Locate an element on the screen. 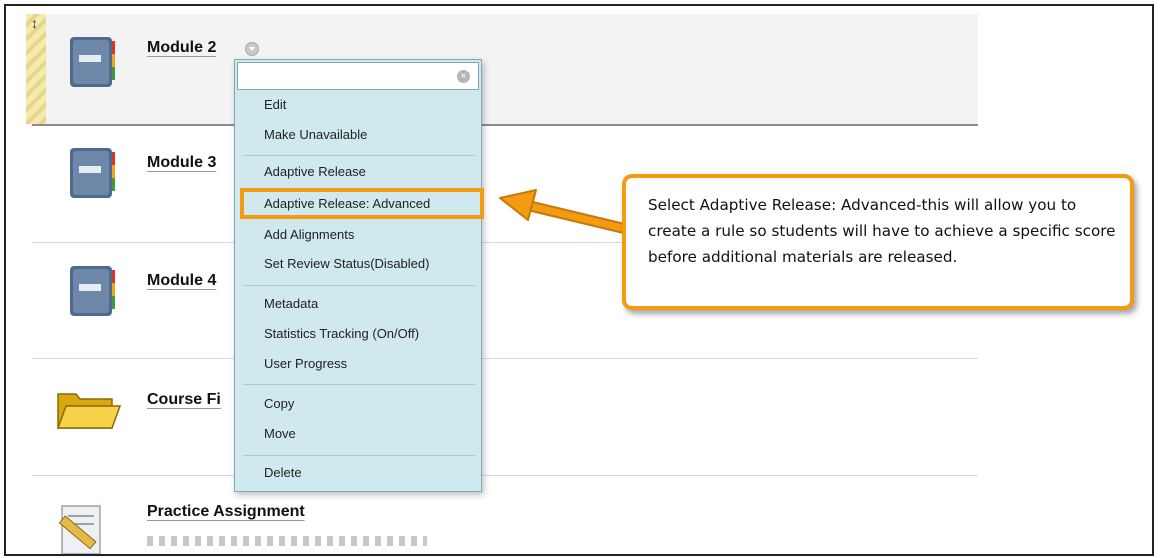  module-title: Module 3 is located at coordinates (190, 163).